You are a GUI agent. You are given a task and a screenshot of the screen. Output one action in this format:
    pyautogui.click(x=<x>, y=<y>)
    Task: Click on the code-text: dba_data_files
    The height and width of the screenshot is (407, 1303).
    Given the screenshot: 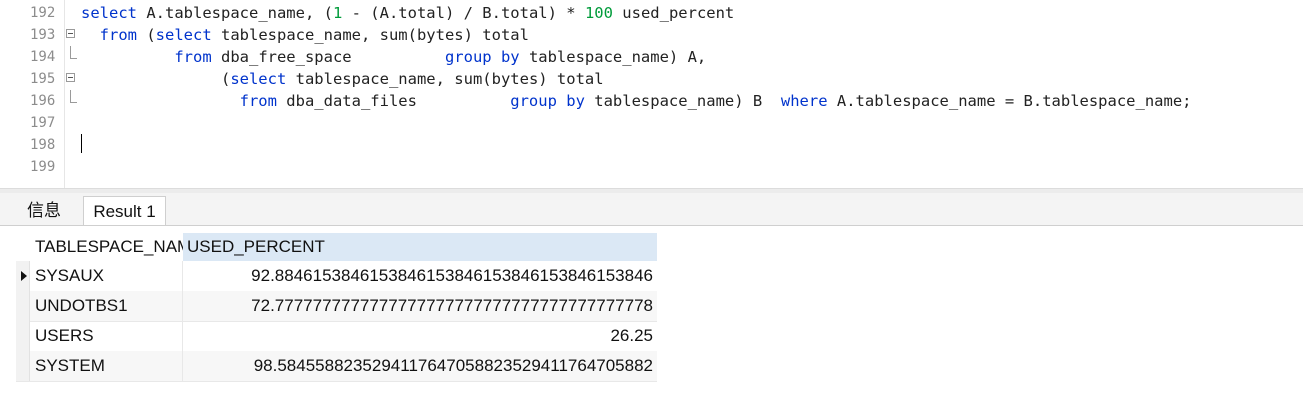 What is the action you would take?
    pyautogui.click(x=393, y=101)
    